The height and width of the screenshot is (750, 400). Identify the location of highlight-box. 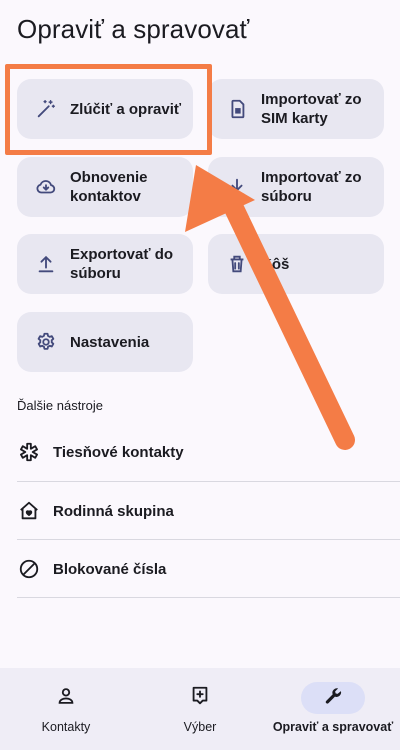
(108, 109).